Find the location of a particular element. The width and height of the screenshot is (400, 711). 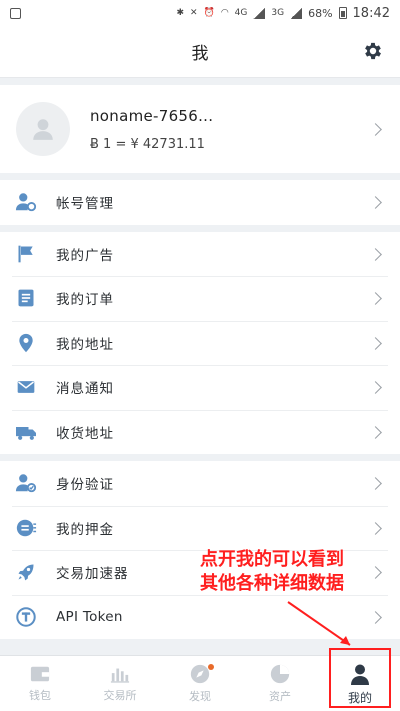

page-title: 我 is located at coordinates (200, 54).